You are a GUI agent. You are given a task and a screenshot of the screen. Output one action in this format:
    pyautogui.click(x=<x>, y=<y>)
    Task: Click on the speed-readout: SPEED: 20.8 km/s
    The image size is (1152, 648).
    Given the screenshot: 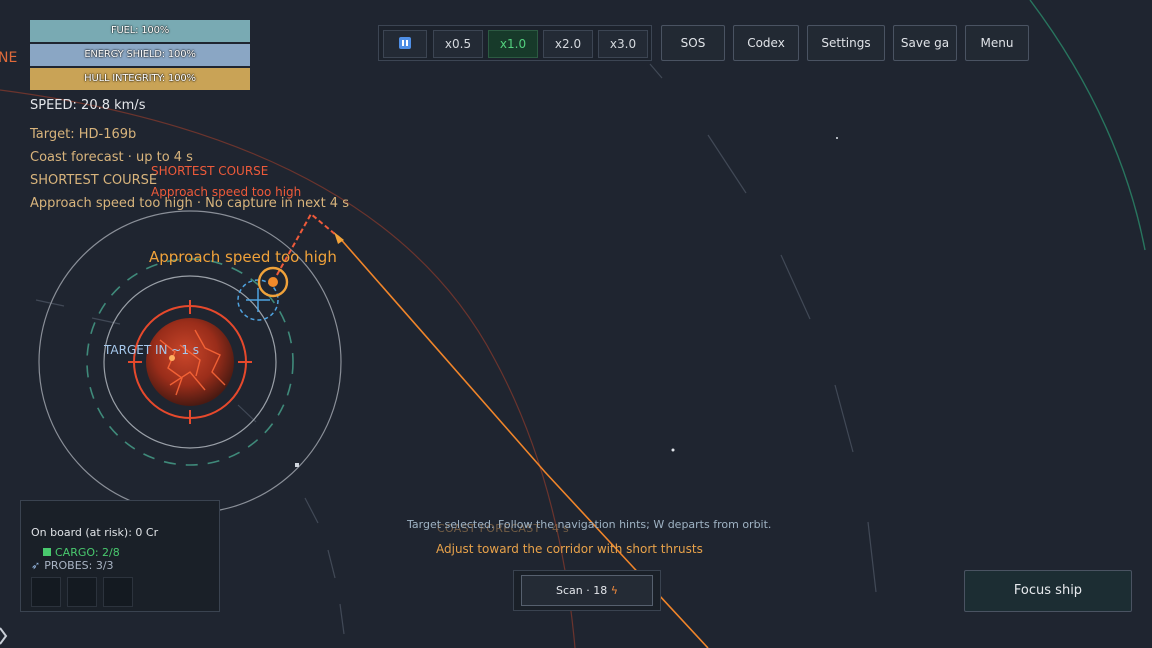 What is the action you would take?
    pyautogui.click(x=88, y=105)
    